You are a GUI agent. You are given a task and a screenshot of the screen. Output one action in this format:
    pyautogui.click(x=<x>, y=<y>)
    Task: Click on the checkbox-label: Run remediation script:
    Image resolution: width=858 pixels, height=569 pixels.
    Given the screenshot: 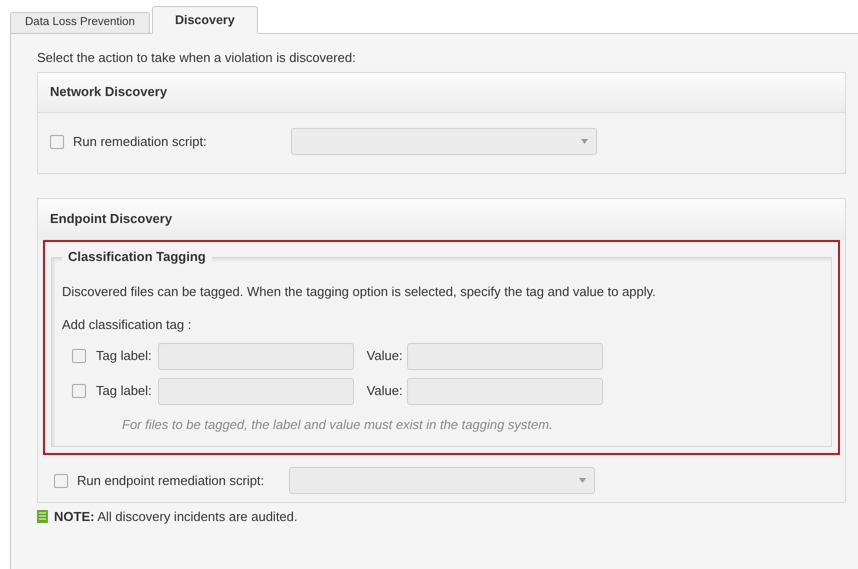 What is the action you would take?
    pyautogui.click(x=140, y=141)
    